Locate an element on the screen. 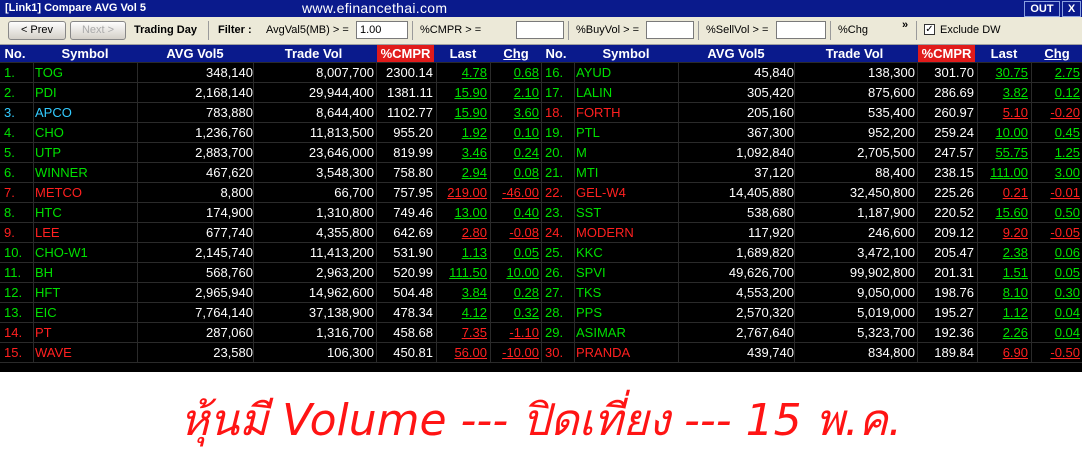  cell-symbol: PRANDA is located at coordinates (627, 353).